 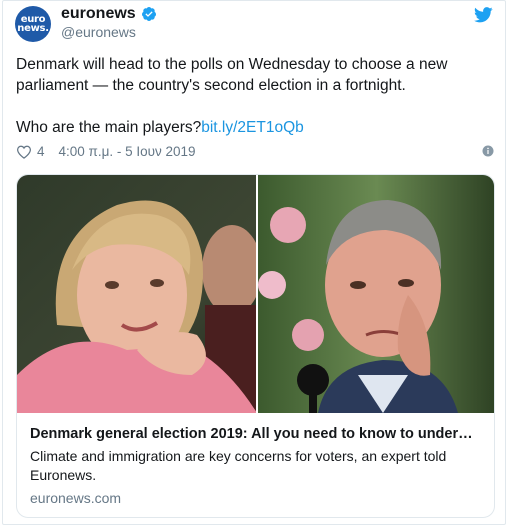 What do you see at coordinates (148, 14) in the screenshot?
I see `verified-badge-icon` at bounding box center [148, 14].